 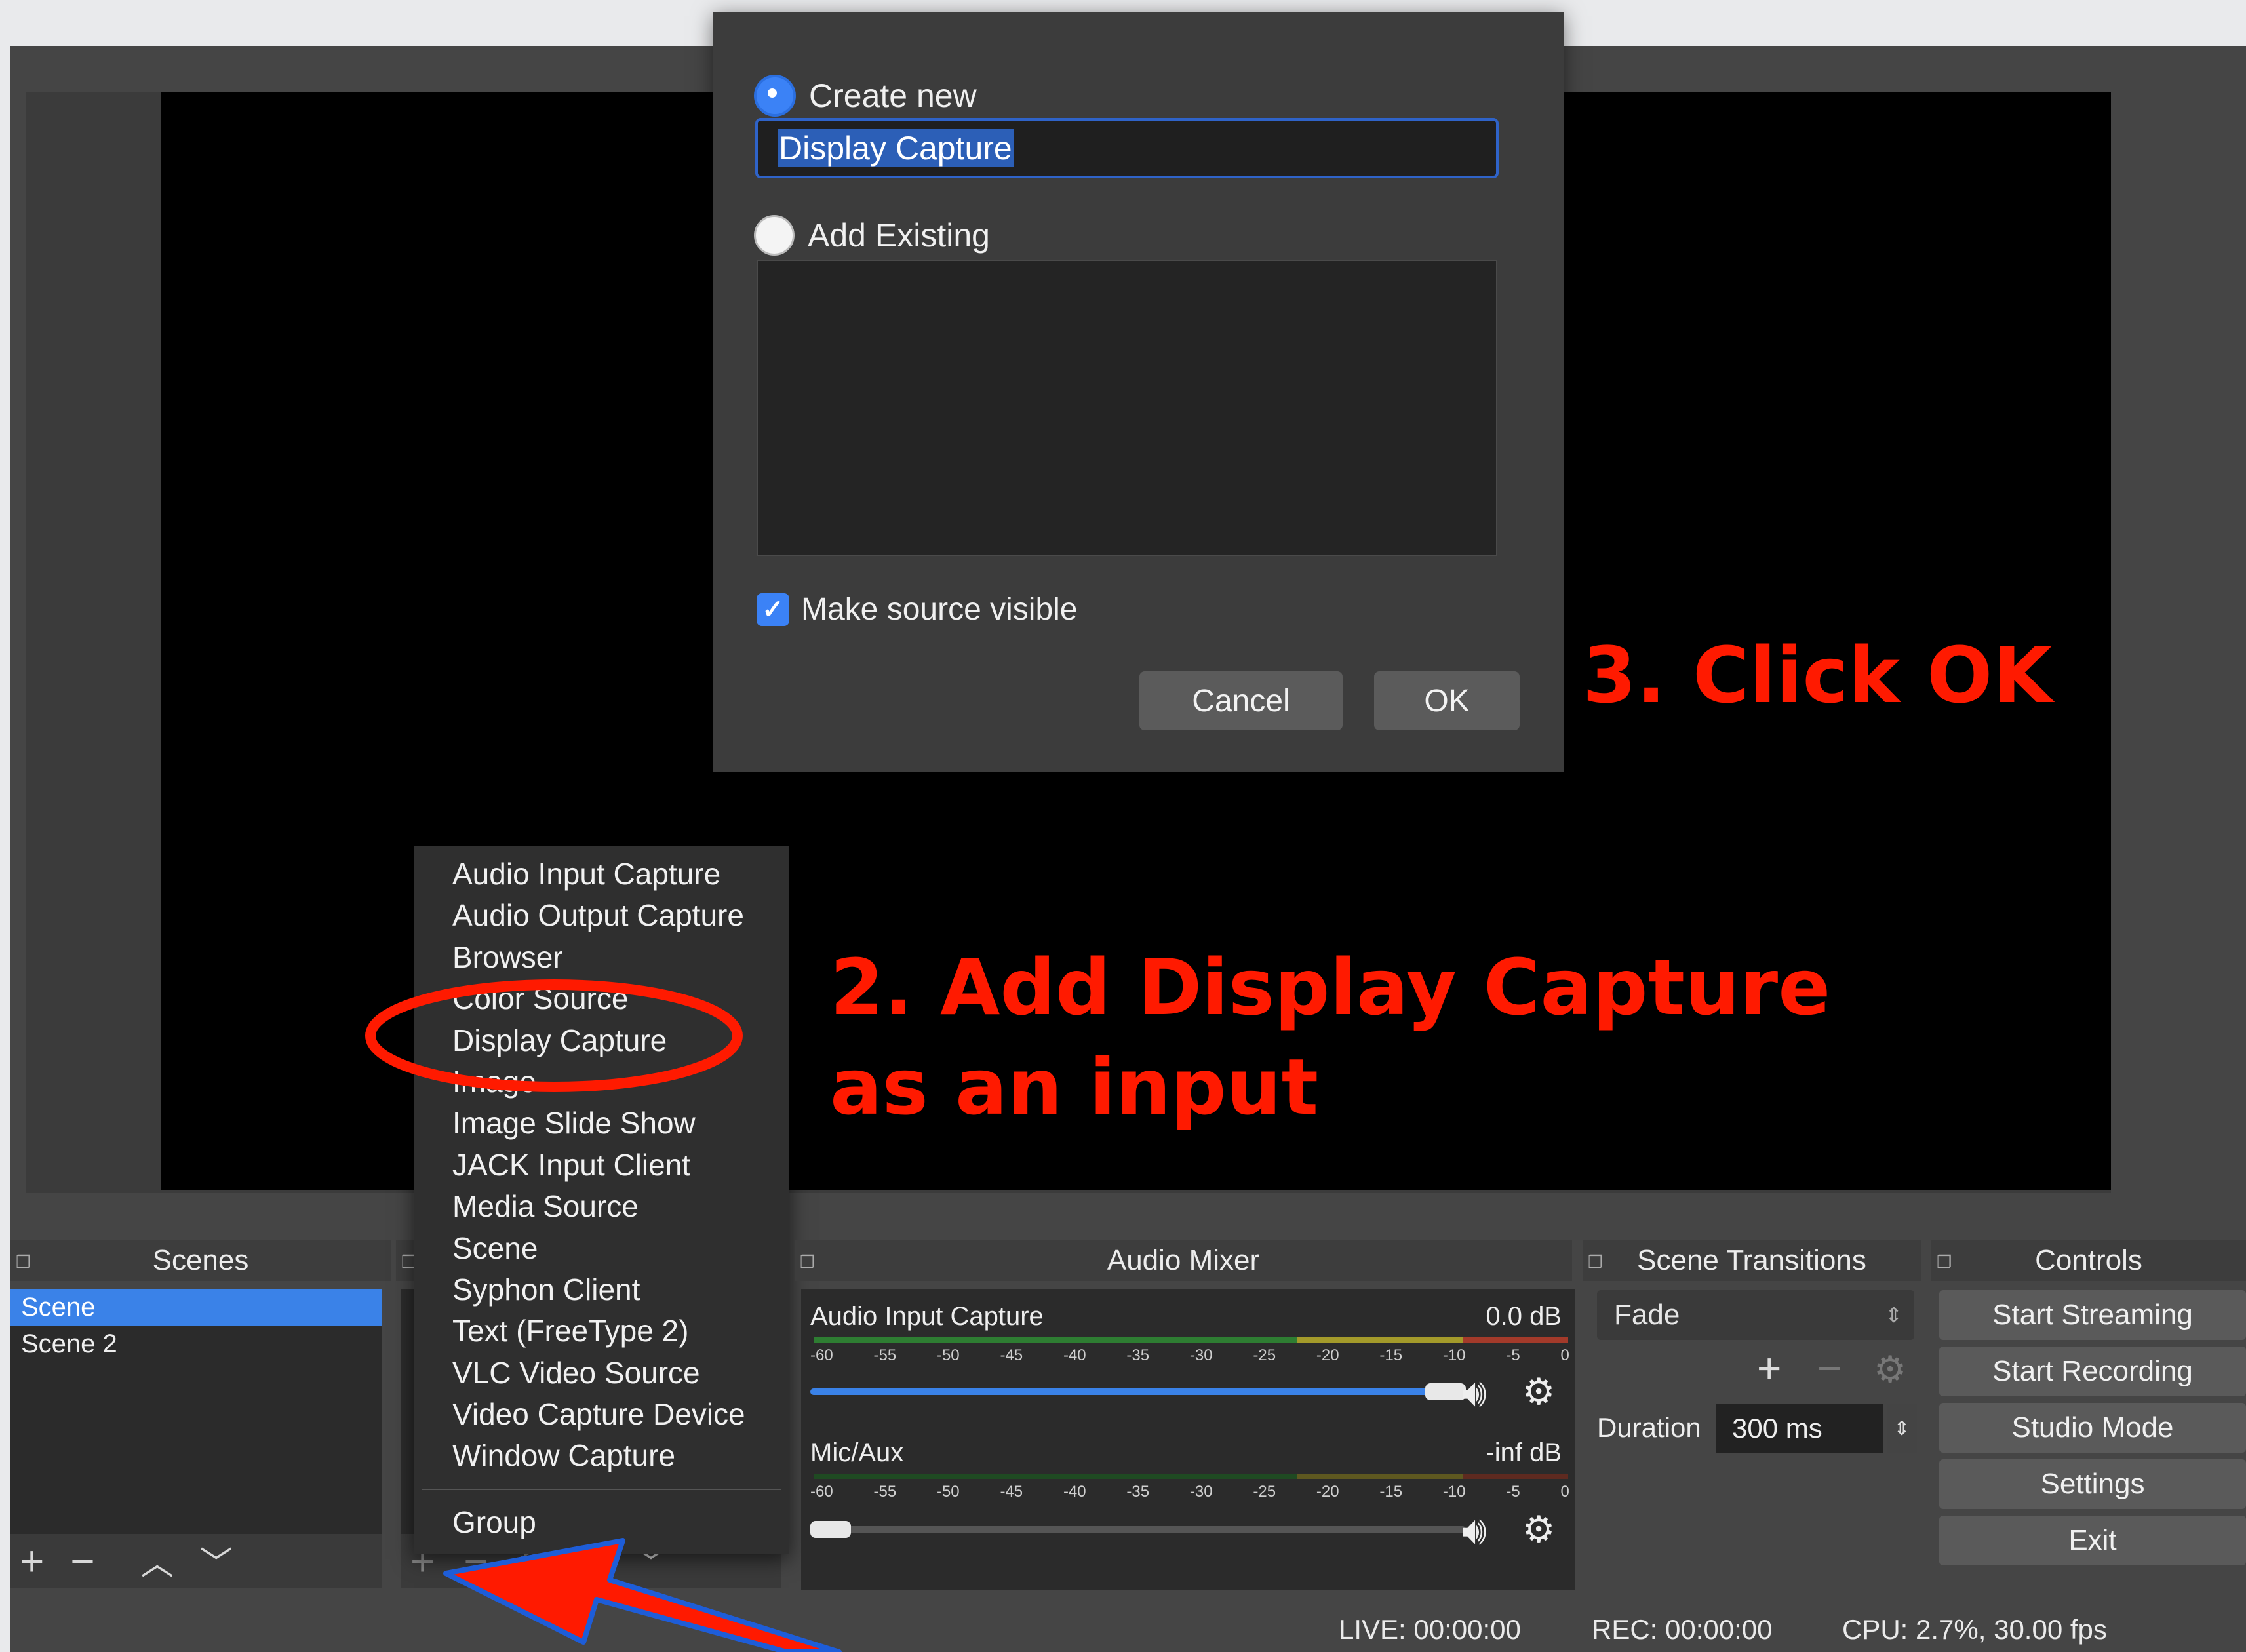 I want to click on scenes-toolbar: + − ︿ ﹀, so click(x=196, y=1561).